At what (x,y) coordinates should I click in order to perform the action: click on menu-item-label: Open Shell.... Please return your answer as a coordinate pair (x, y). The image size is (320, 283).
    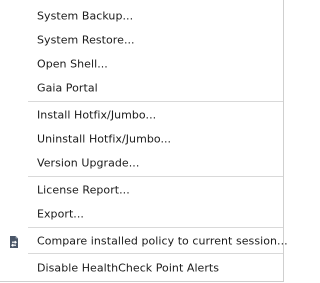
    Looking at the image, I should click on (72, 64).